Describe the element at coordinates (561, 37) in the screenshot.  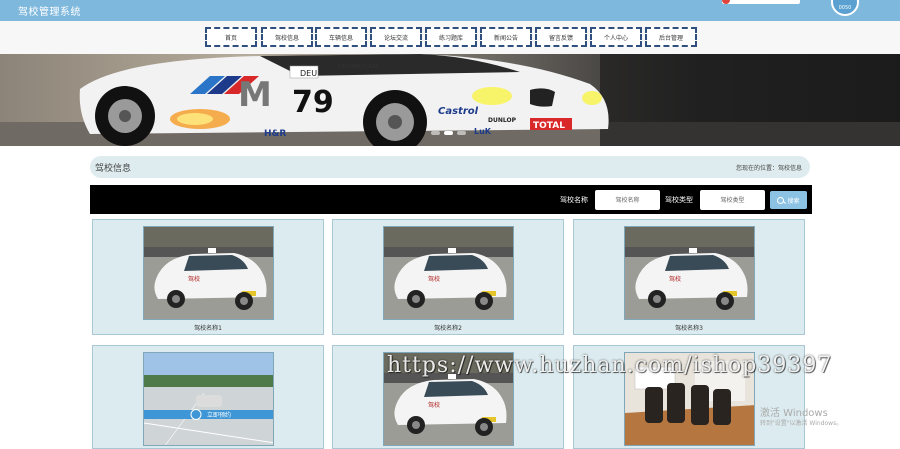
I see `nav-item-feedback: 留言反馈` at that location.